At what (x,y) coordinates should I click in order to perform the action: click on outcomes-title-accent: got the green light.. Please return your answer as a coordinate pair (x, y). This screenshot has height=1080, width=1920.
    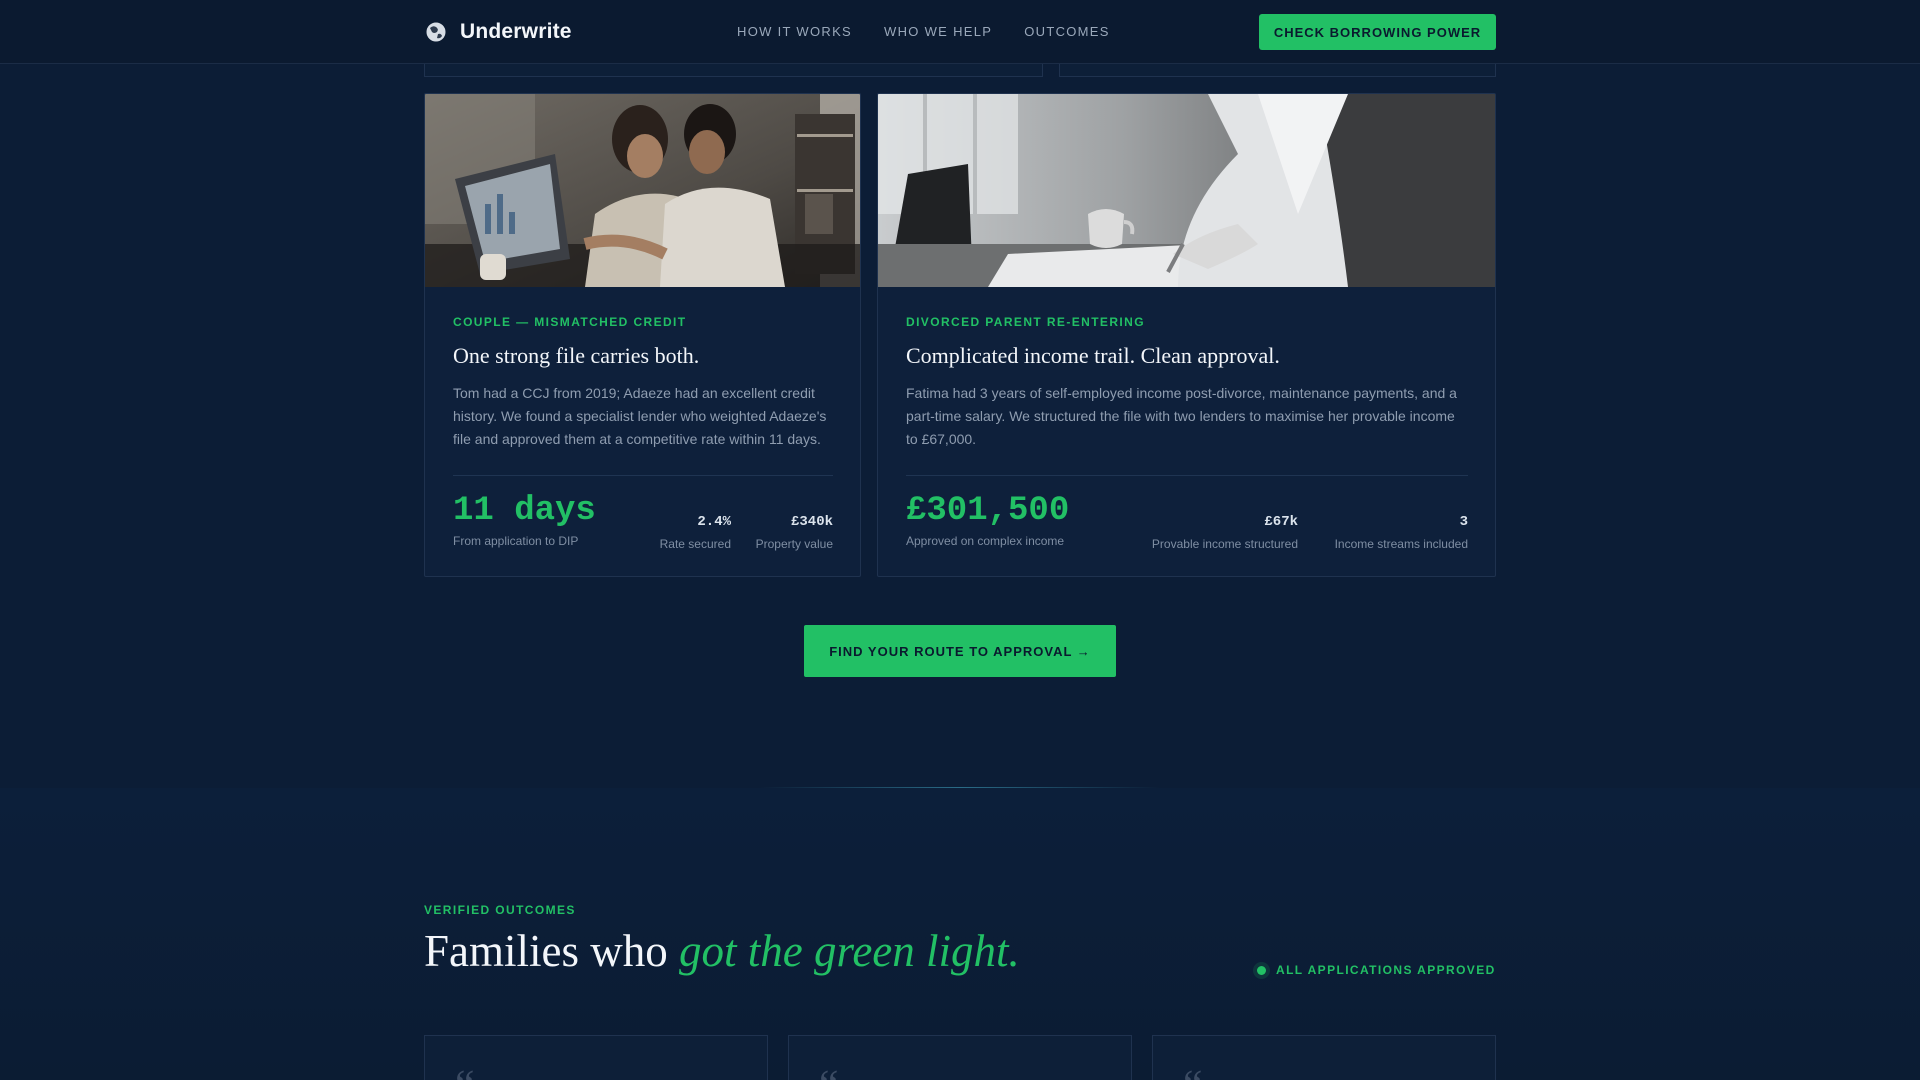
    Looking at the image, I should click on (849, 951).